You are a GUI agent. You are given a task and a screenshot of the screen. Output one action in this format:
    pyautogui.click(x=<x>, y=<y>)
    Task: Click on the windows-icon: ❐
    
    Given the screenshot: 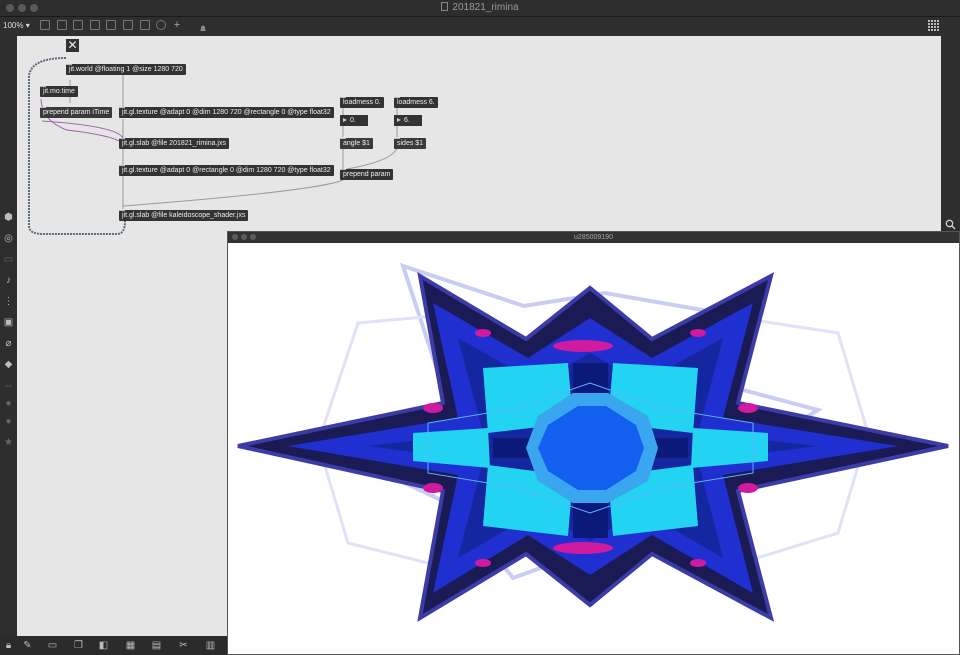 What is the action you would take?
    pyautogui.click(x=78, y=645)
    